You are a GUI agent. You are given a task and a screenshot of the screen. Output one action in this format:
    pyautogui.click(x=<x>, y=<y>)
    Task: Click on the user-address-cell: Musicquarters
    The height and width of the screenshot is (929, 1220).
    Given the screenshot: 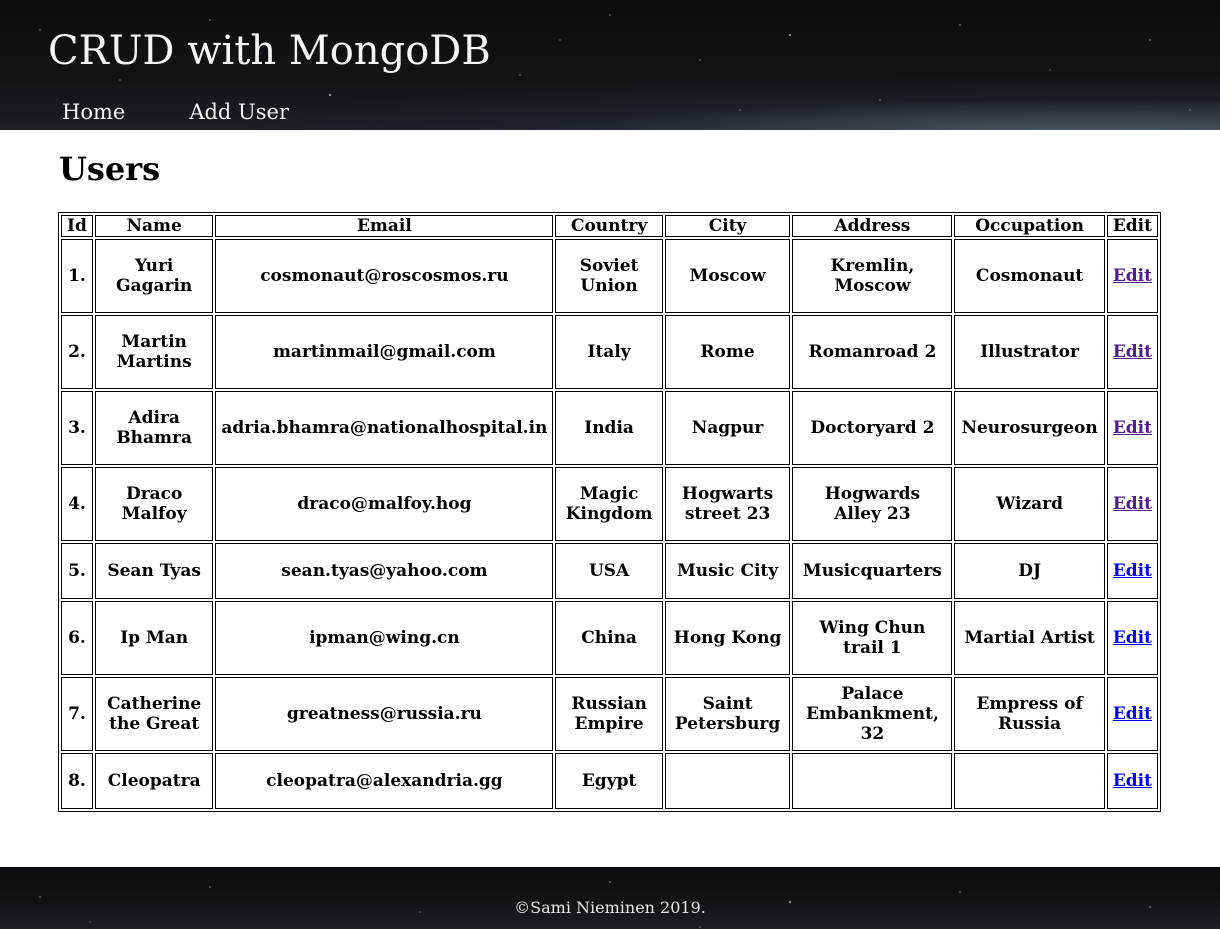 What is the action you would take?
    pyautogui.click(x=872, y=571)
    